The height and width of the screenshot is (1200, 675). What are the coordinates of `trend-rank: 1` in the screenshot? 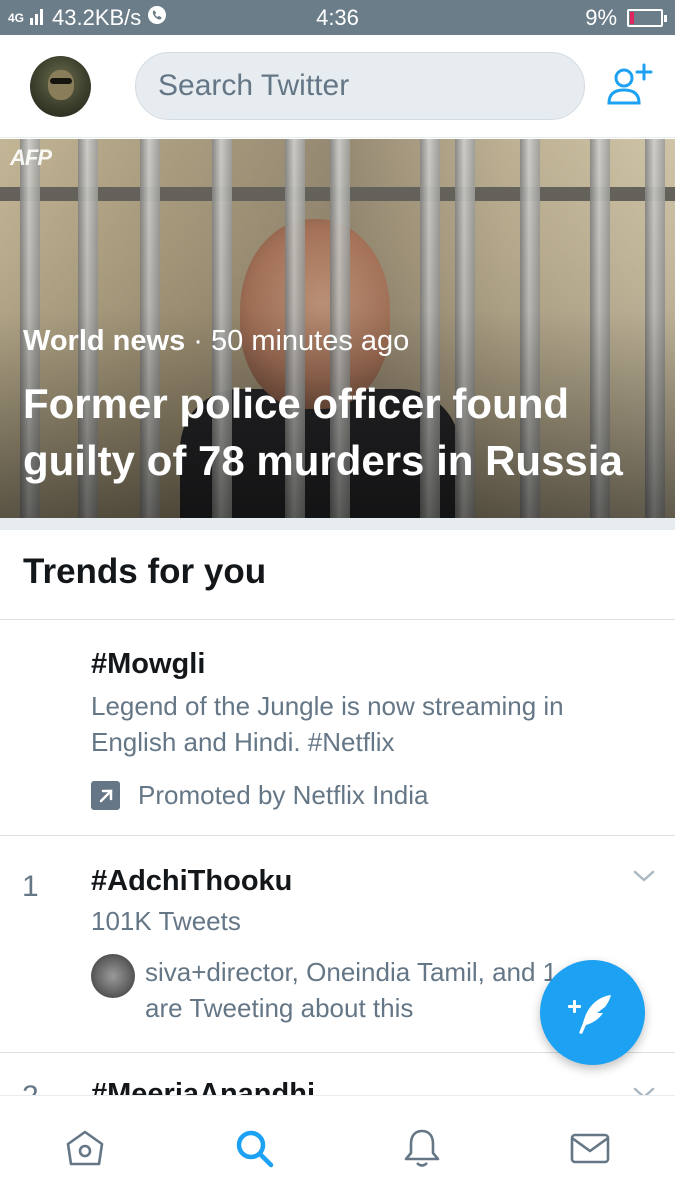 It's located at (30, 886).